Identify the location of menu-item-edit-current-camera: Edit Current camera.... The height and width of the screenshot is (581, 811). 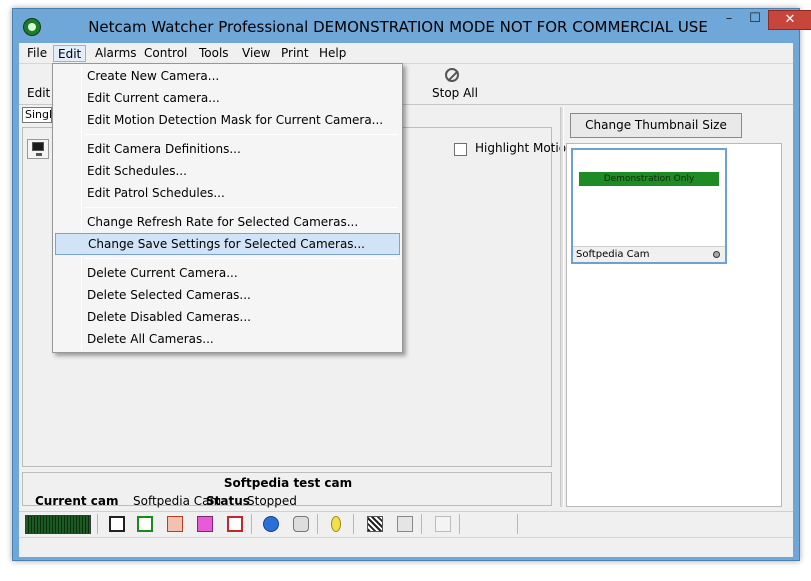
(227, 98).